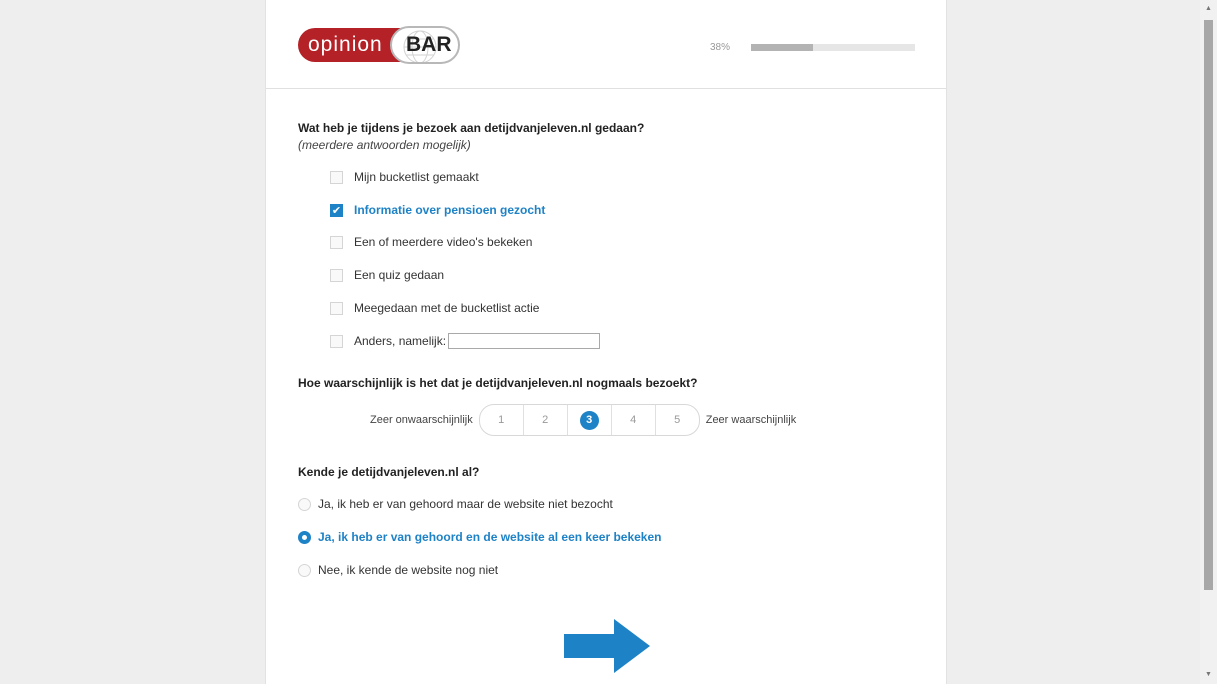 Image resolution: width=1217 pixels, height=684 pixels. What do you see at coordinates (416, 177) in the screenshot?
I see `option-label: Mijn bucketlist gemaakt` at bounding box center [416, 177].